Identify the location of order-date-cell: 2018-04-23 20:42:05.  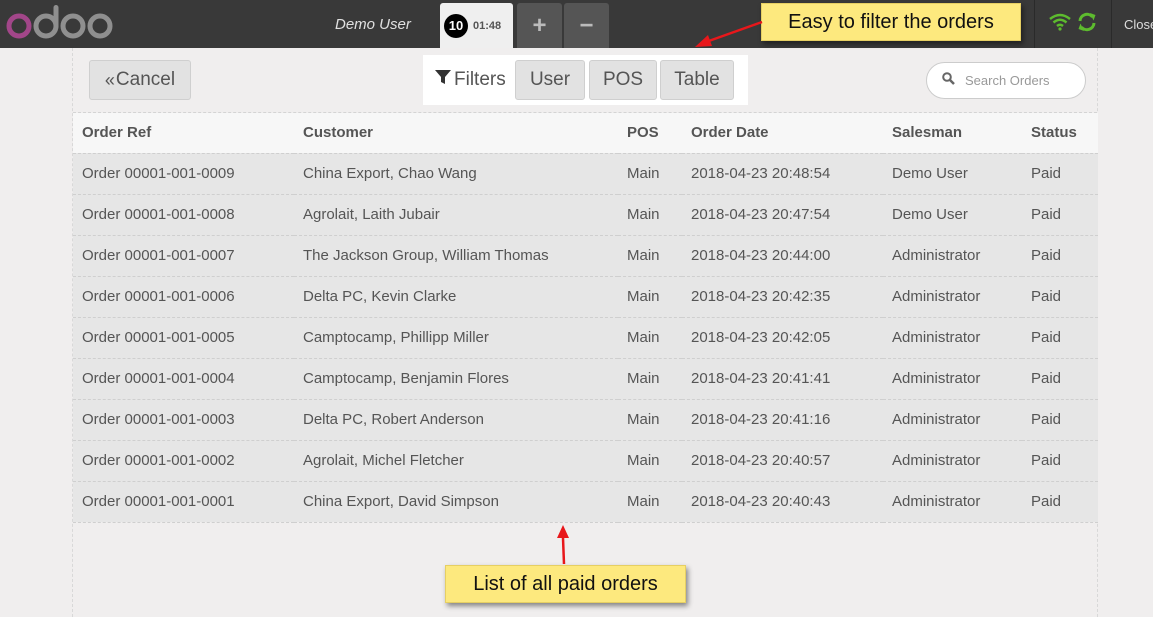
(782, 337).